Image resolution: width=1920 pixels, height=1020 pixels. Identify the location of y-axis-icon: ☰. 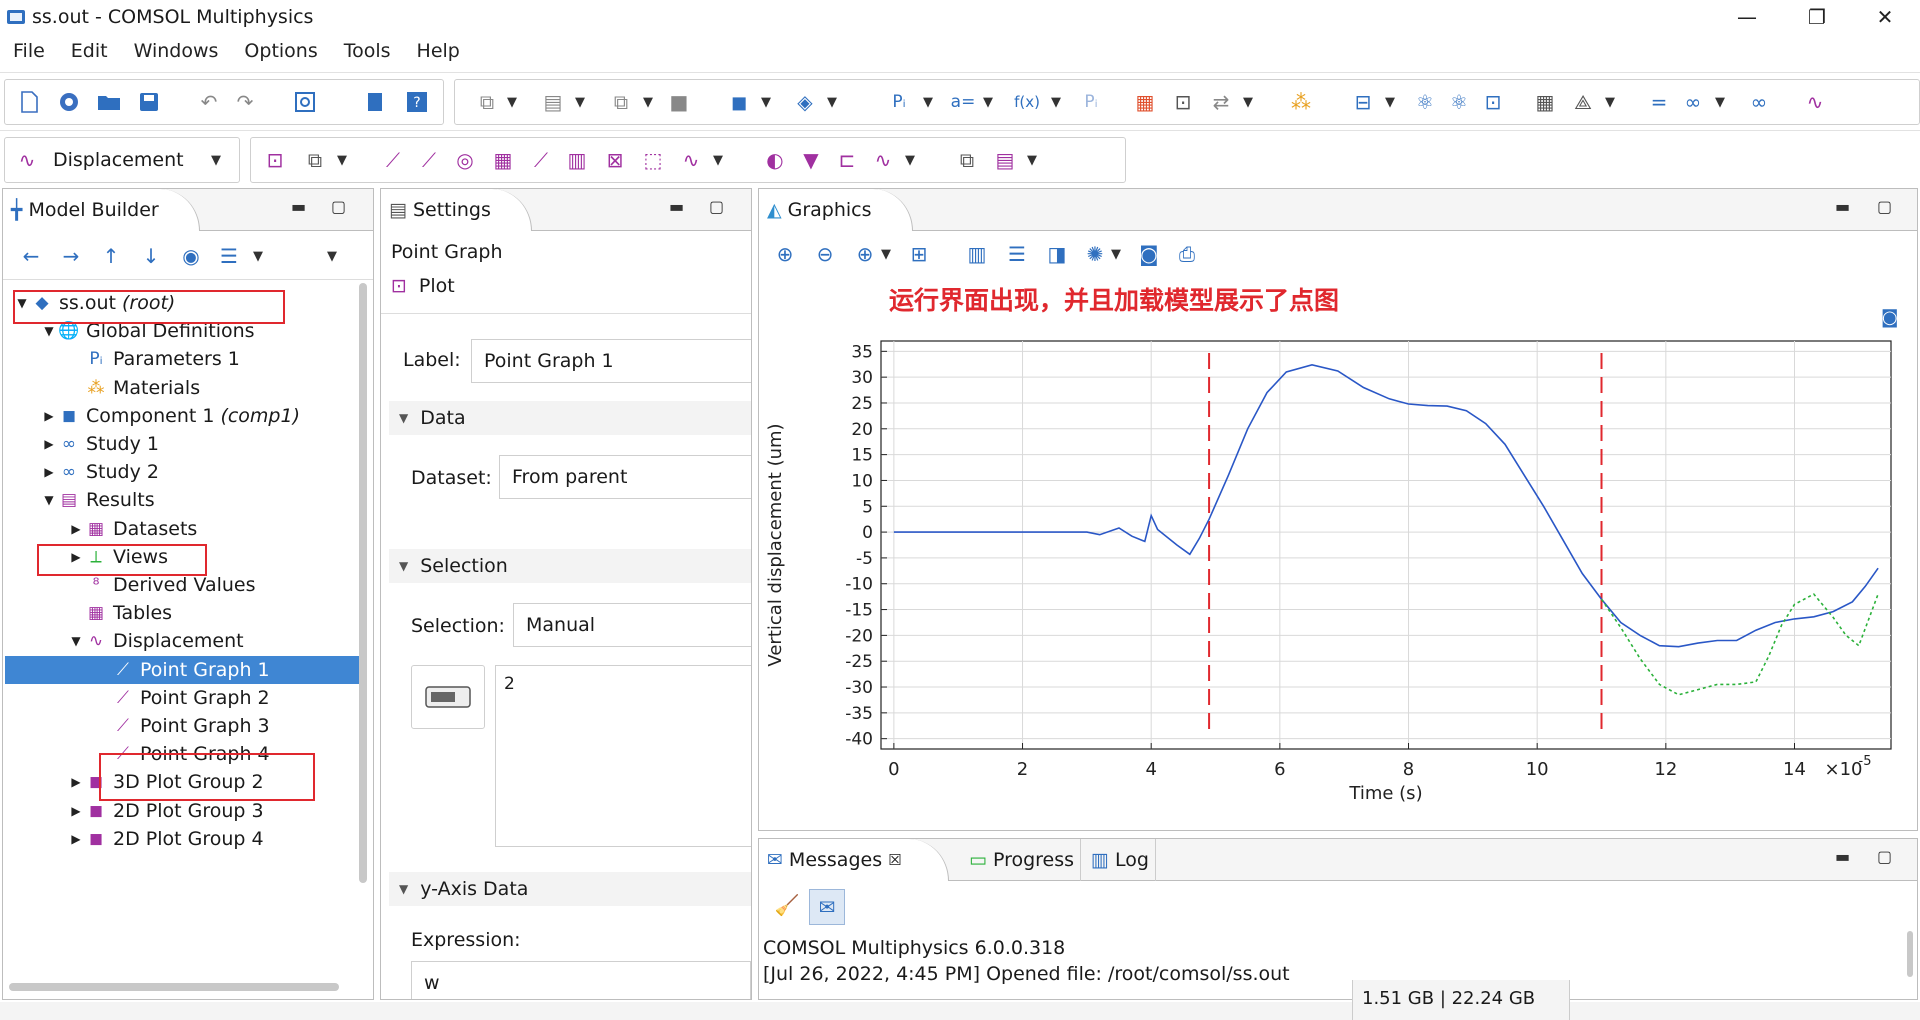
(1017, 254).